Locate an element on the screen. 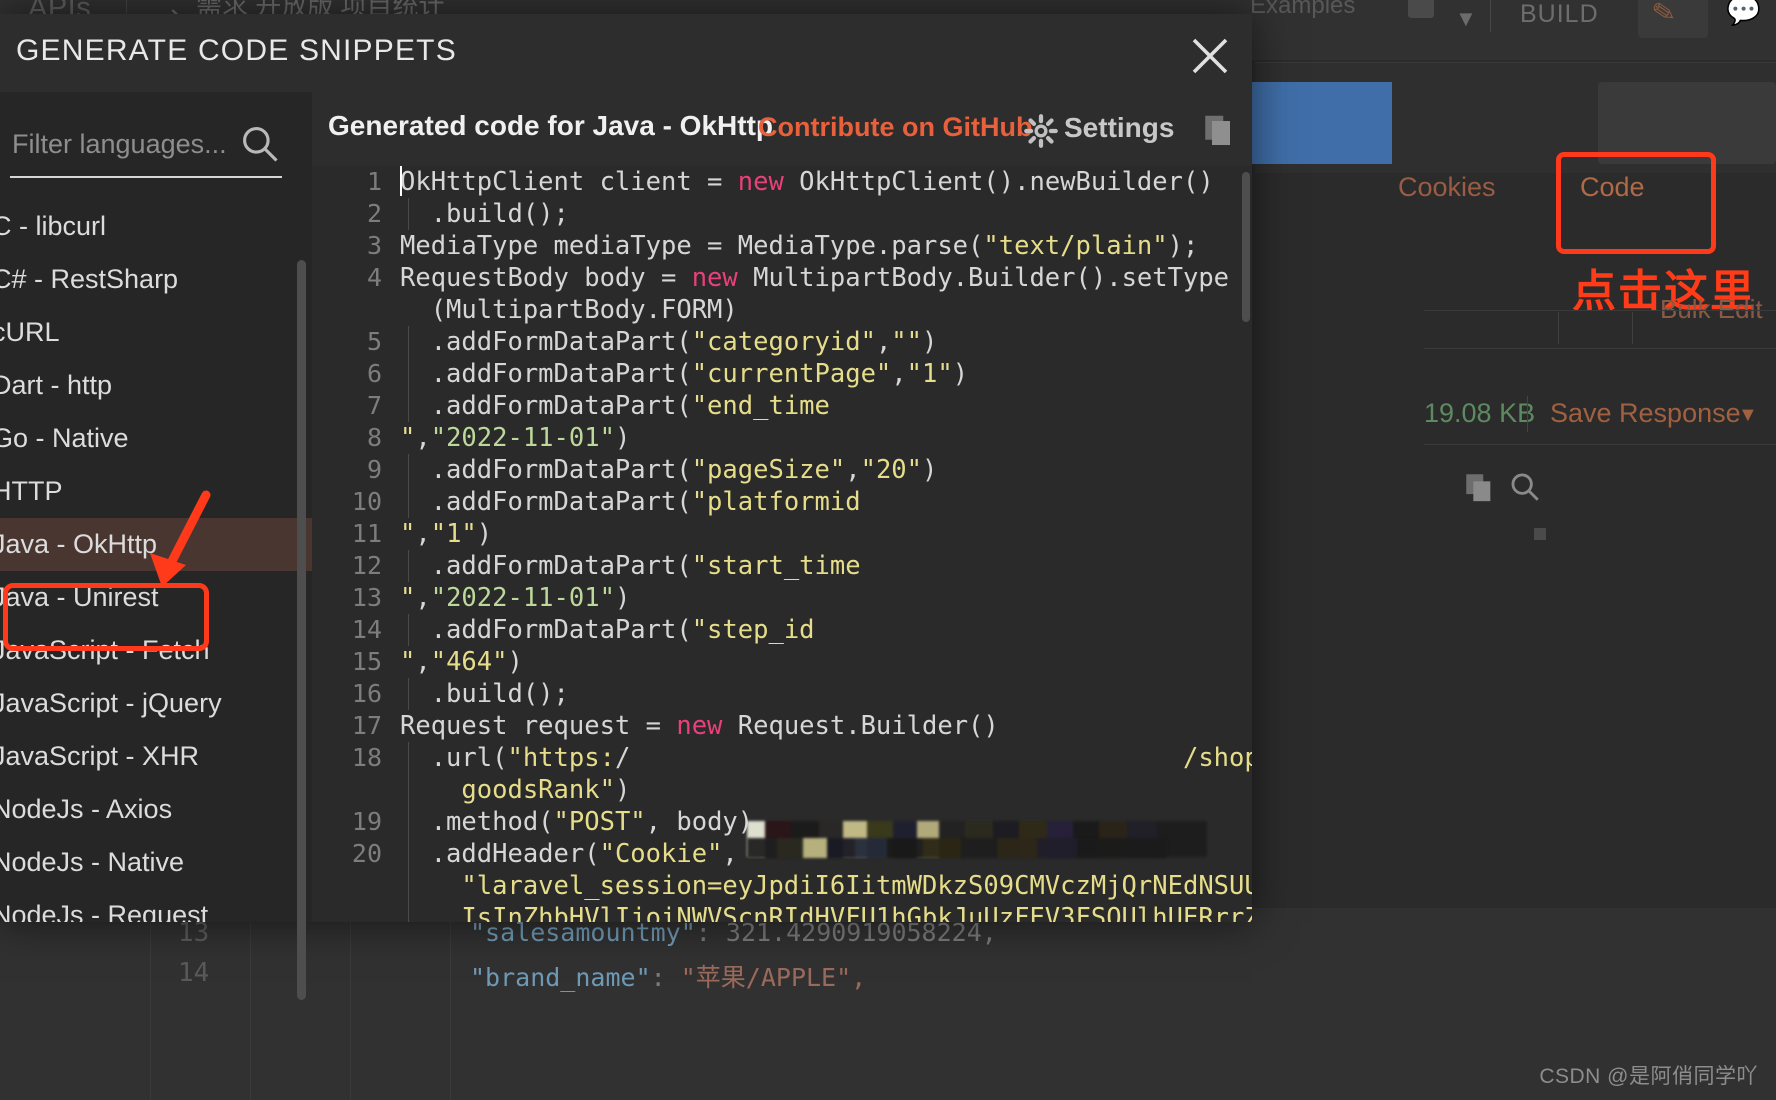 This screenshot has height=1100, width=1776. code-line: 2 .build(); is located at coordinates (782, 214).